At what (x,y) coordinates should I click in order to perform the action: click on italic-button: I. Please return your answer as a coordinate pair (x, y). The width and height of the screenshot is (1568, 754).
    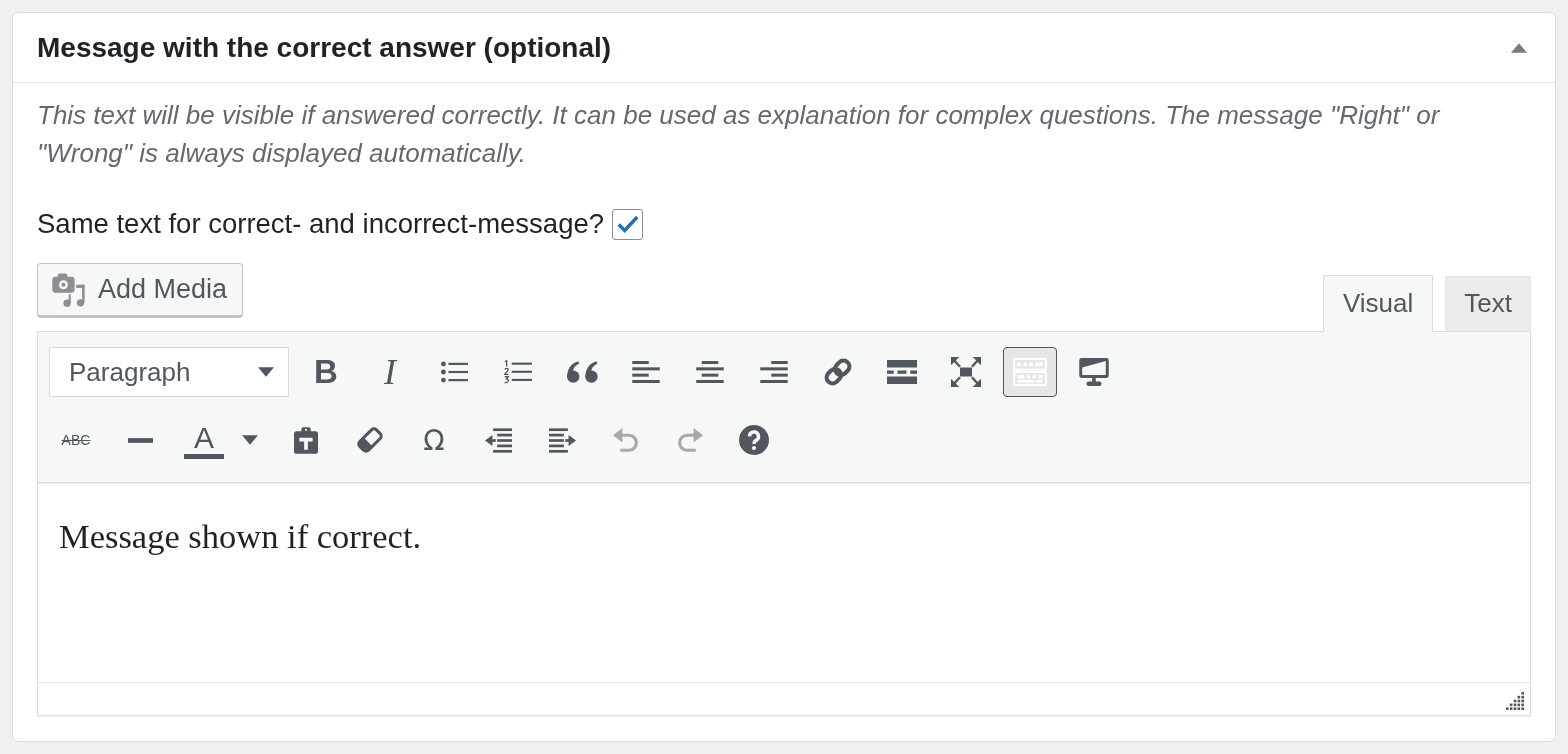
    Looking at the image, I should click on (390, 372).